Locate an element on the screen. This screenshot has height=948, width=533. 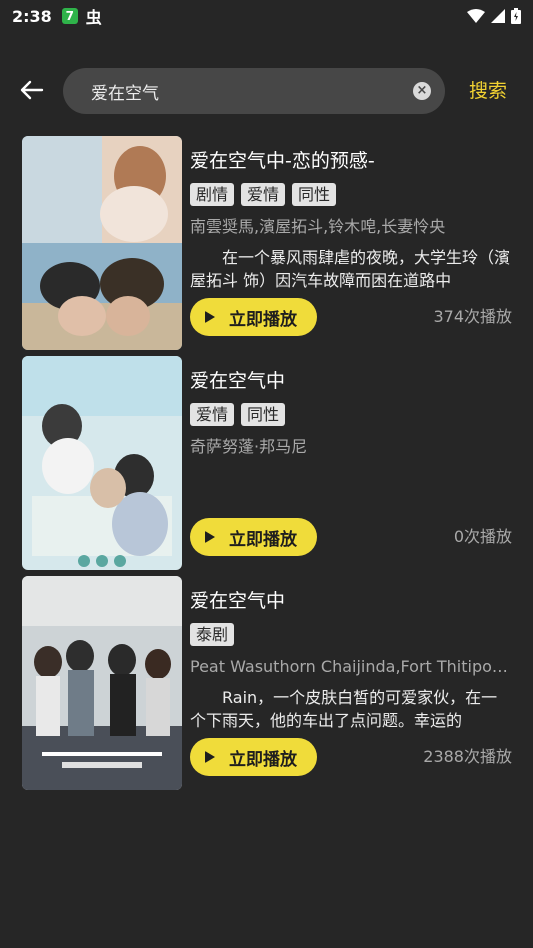
search-input is located at coordinates (252, 91).